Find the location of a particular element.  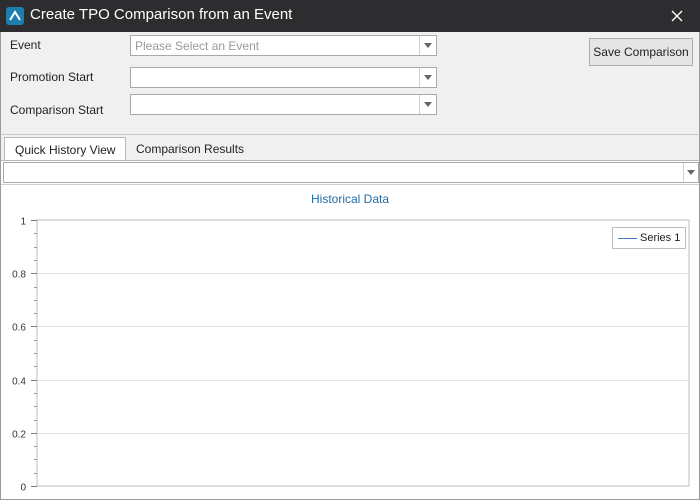

series-selector-combobox is located at coordinates (351, 172).